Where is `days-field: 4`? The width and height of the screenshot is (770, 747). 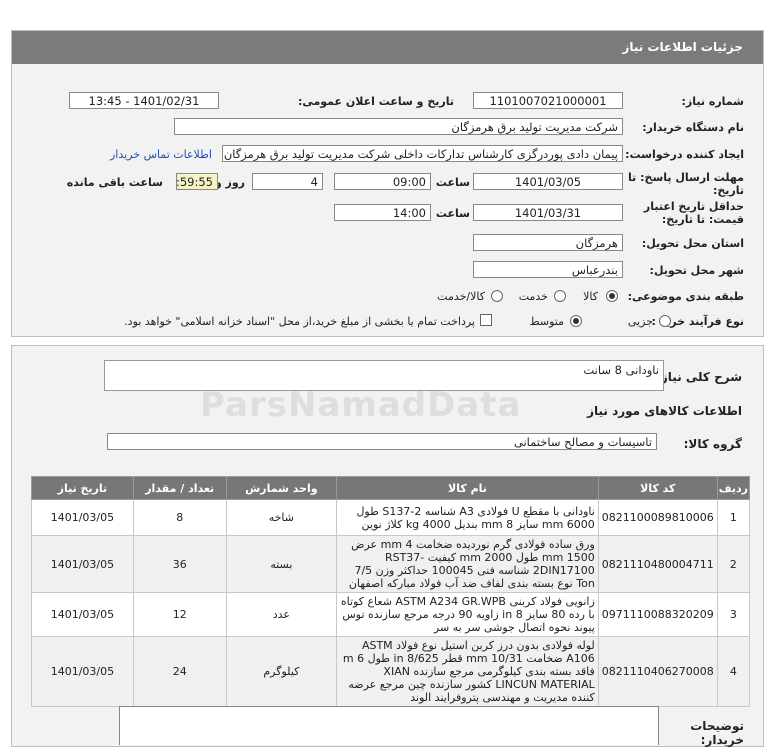
days-field: 4 is located at coordinates (287, 181).